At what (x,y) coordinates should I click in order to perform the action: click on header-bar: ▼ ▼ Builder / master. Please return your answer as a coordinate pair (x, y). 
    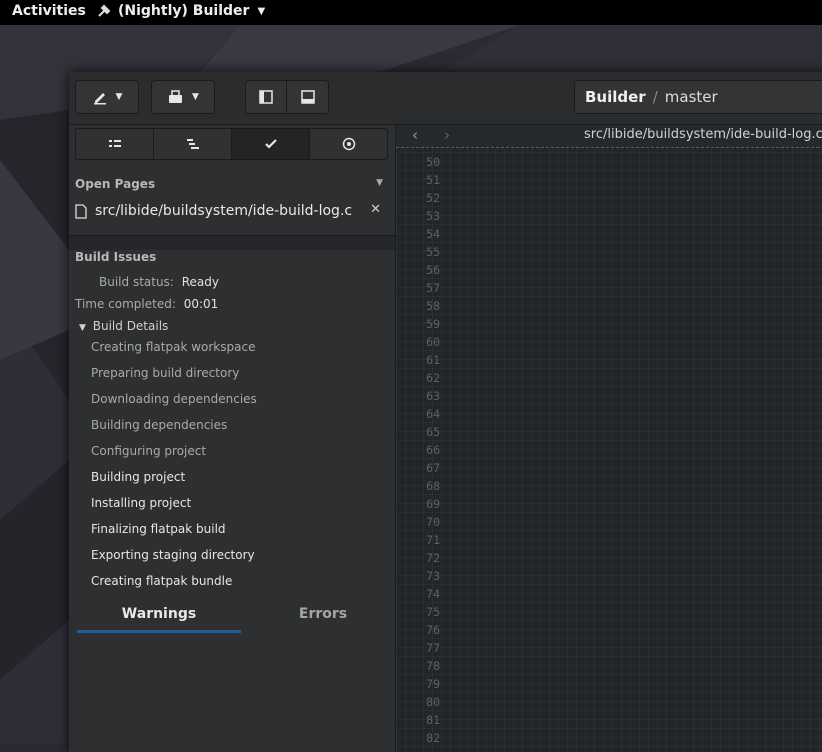
    Looking at the image, I should click on (445, 98).